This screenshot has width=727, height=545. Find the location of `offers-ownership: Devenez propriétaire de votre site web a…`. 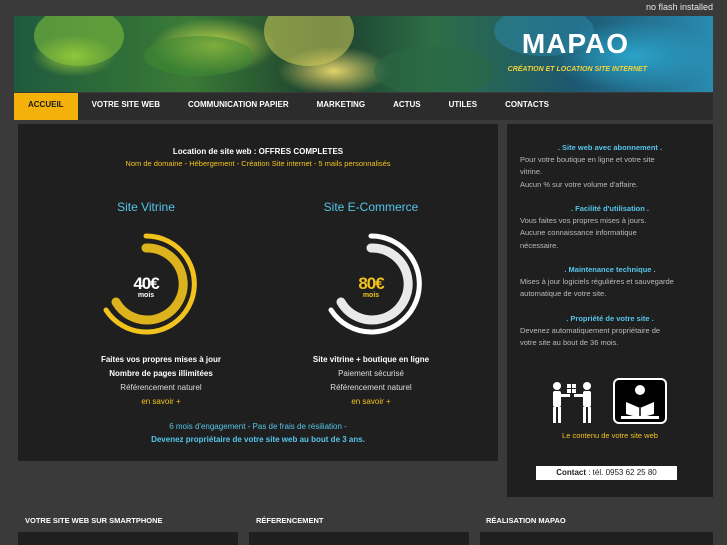

offers-ownership: Devenez propriétaire de votre site web a… is located at coordinates (258, 439).